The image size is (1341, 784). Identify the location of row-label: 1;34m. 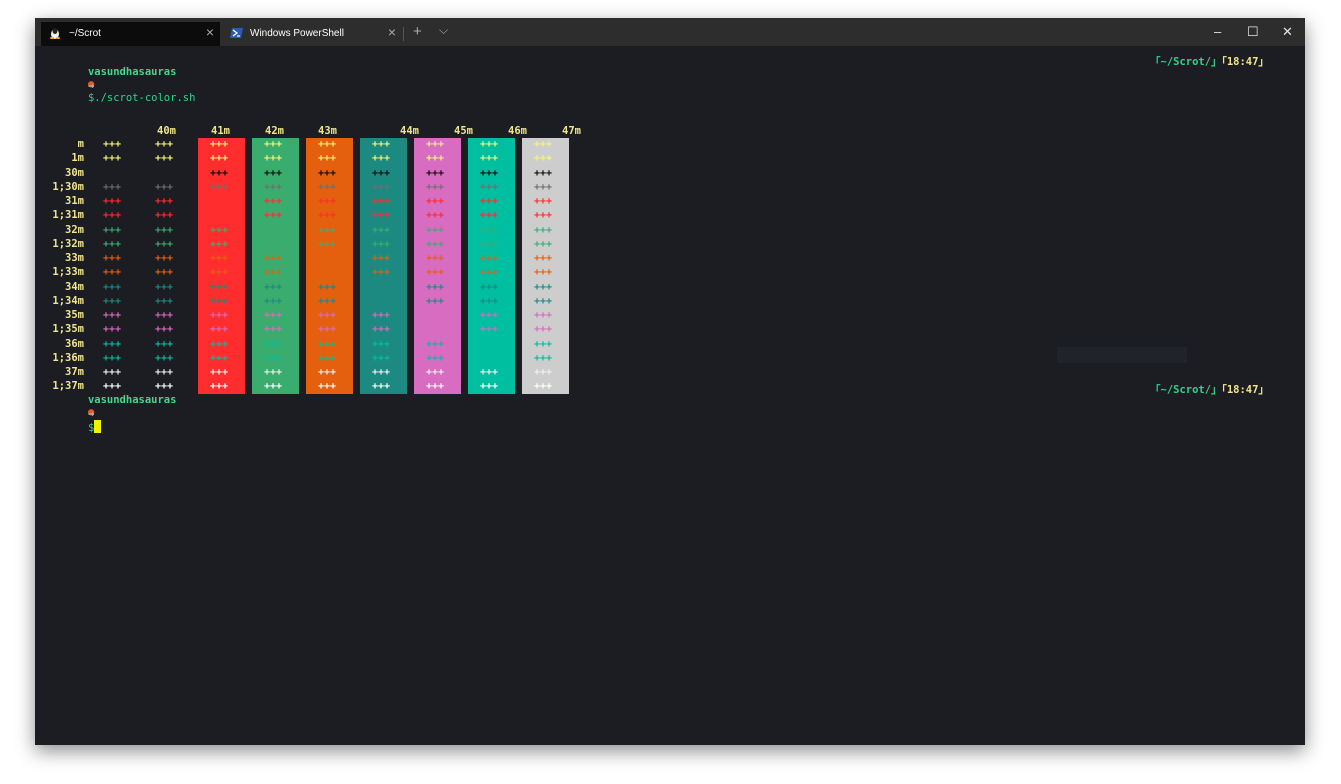
(68, 300).